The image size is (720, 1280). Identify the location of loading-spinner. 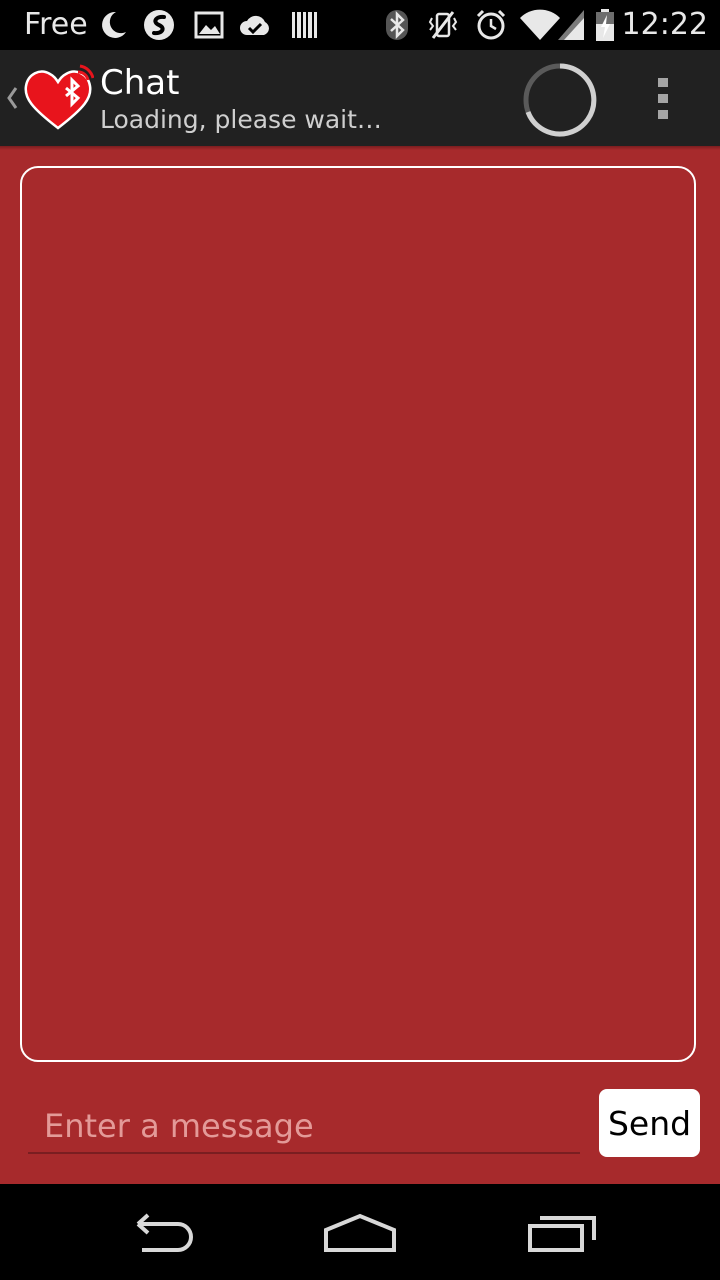
(560, 100).